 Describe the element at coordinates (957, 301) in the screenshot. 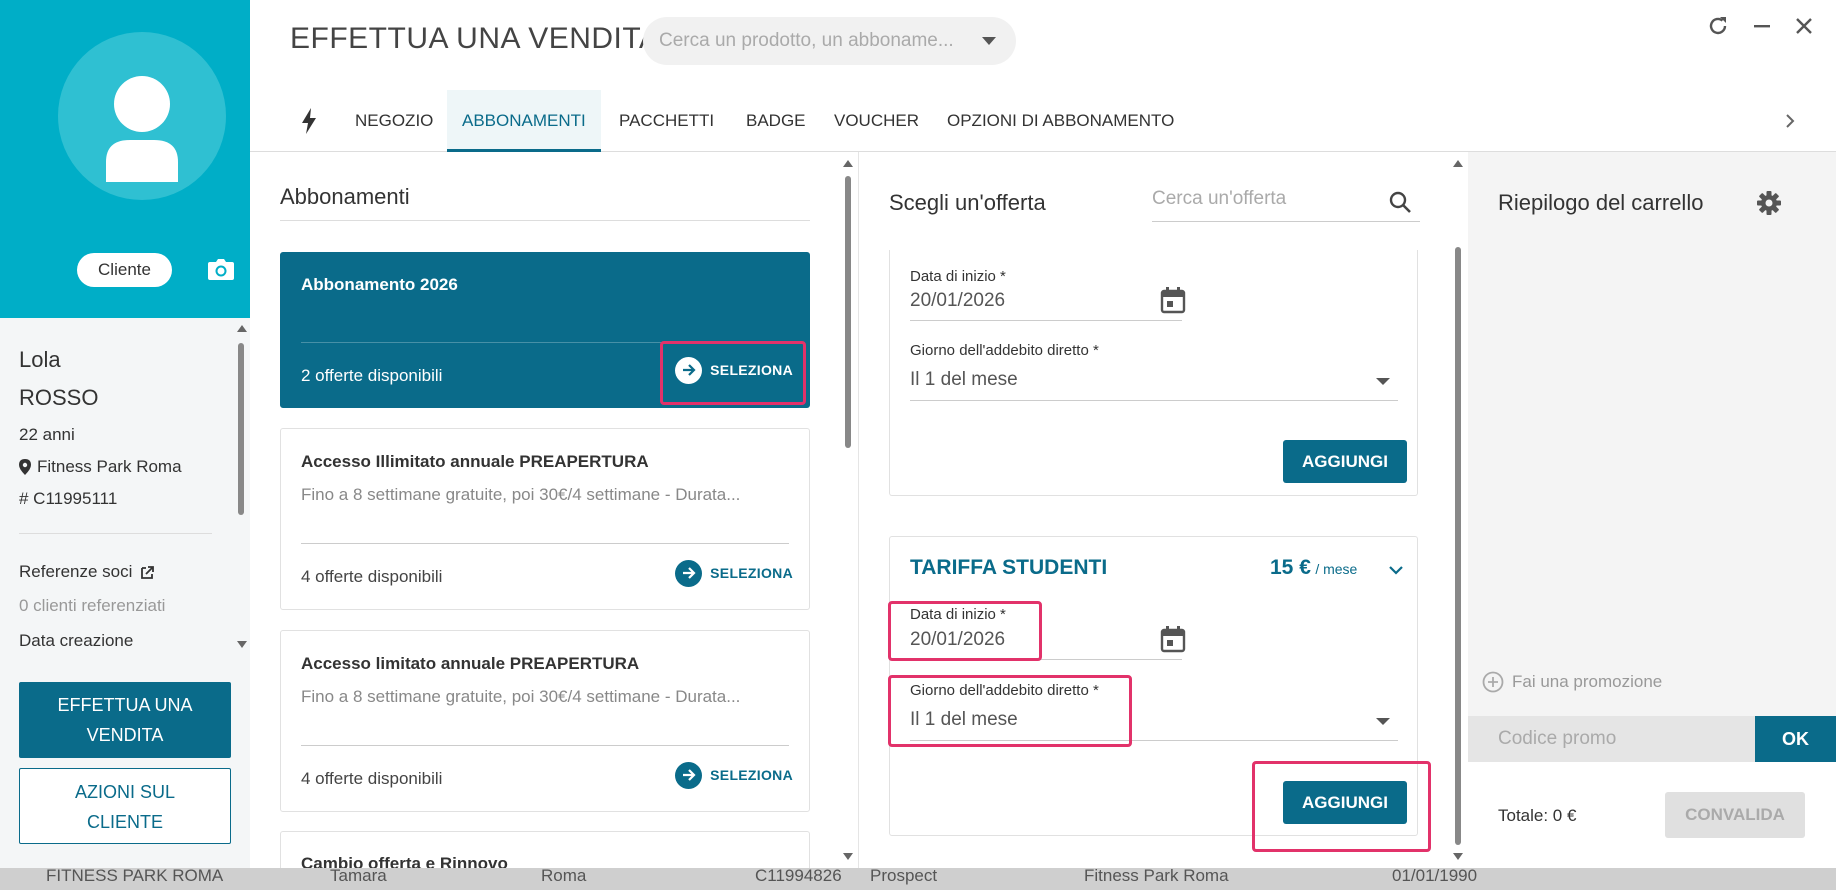

I see `start-date-field: 20/01/2026` at that location.